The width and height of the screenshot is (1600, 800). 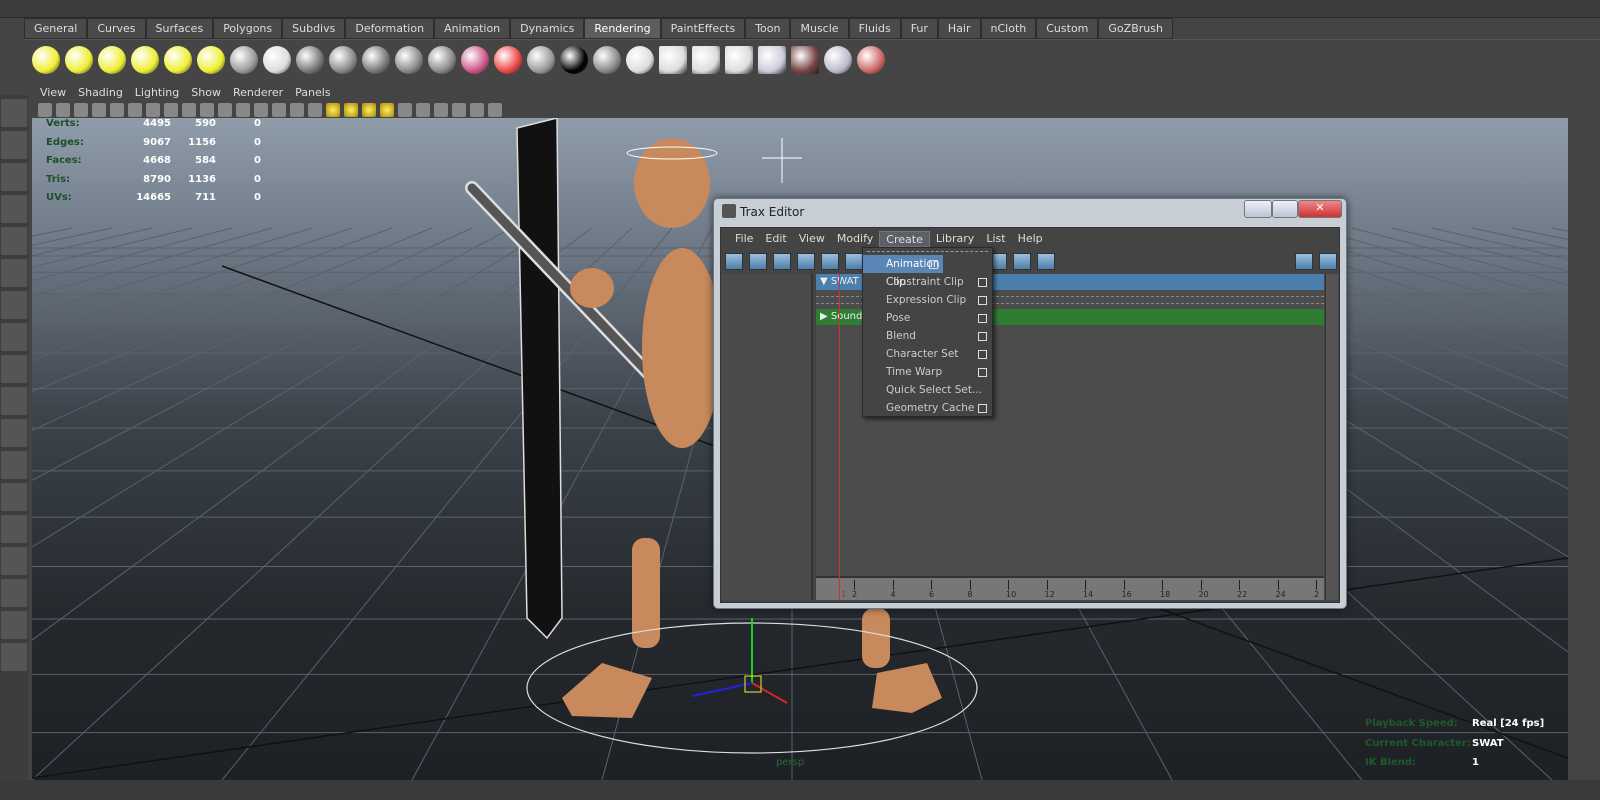 What do you see at coordinates (1135, 28) in the screenshot?
I see `shelf-tab-gozbrush: GoZBrush` at bounding box center [1135, 28].